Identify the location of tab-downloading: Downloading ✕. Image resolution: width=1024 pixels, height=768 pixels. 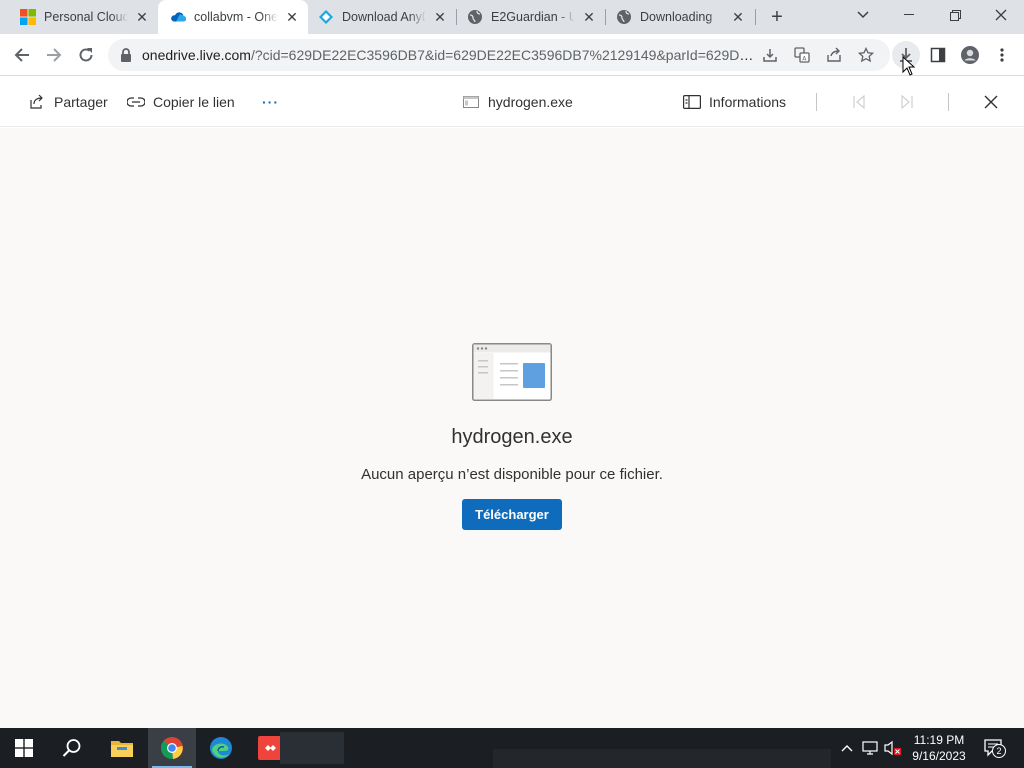
(680, 17).